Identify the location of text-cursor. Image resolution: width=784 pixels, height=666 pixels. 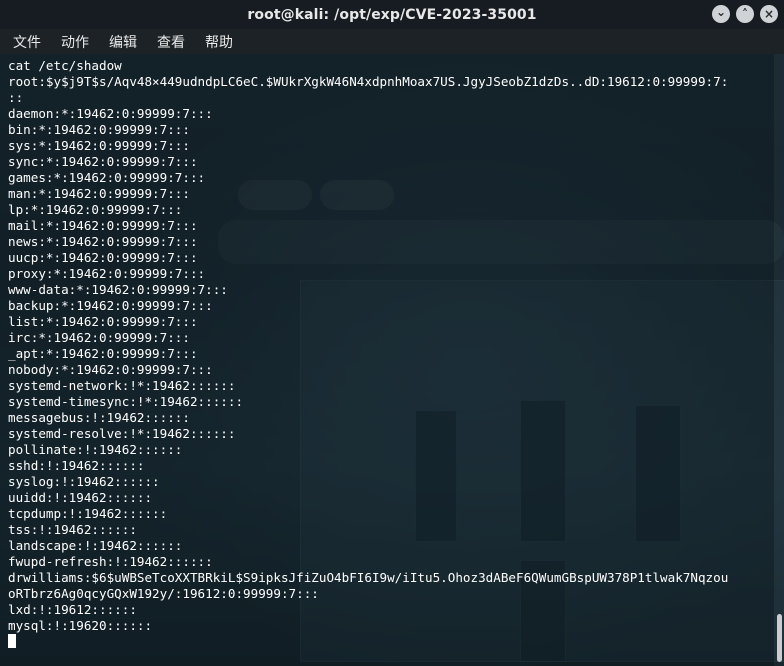
(12, 641).